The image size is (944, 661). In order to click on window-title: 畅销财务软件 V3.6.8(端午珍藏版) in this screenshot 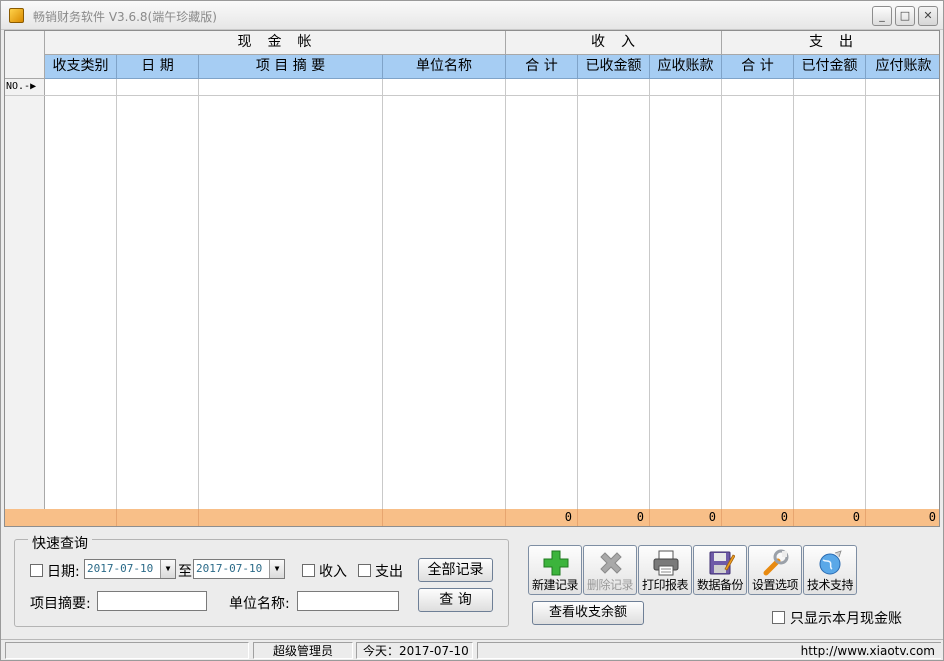, I will do `click(125, 17)`.